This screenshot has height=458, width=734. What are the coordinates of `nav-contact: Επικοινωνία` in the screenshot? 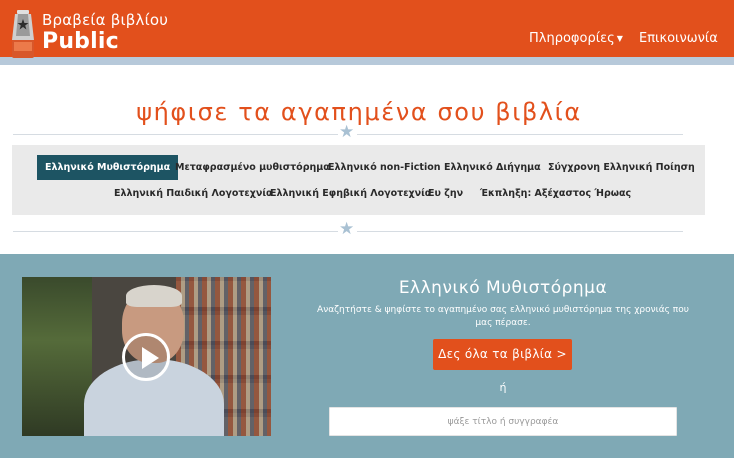 It's located at (678, 38).